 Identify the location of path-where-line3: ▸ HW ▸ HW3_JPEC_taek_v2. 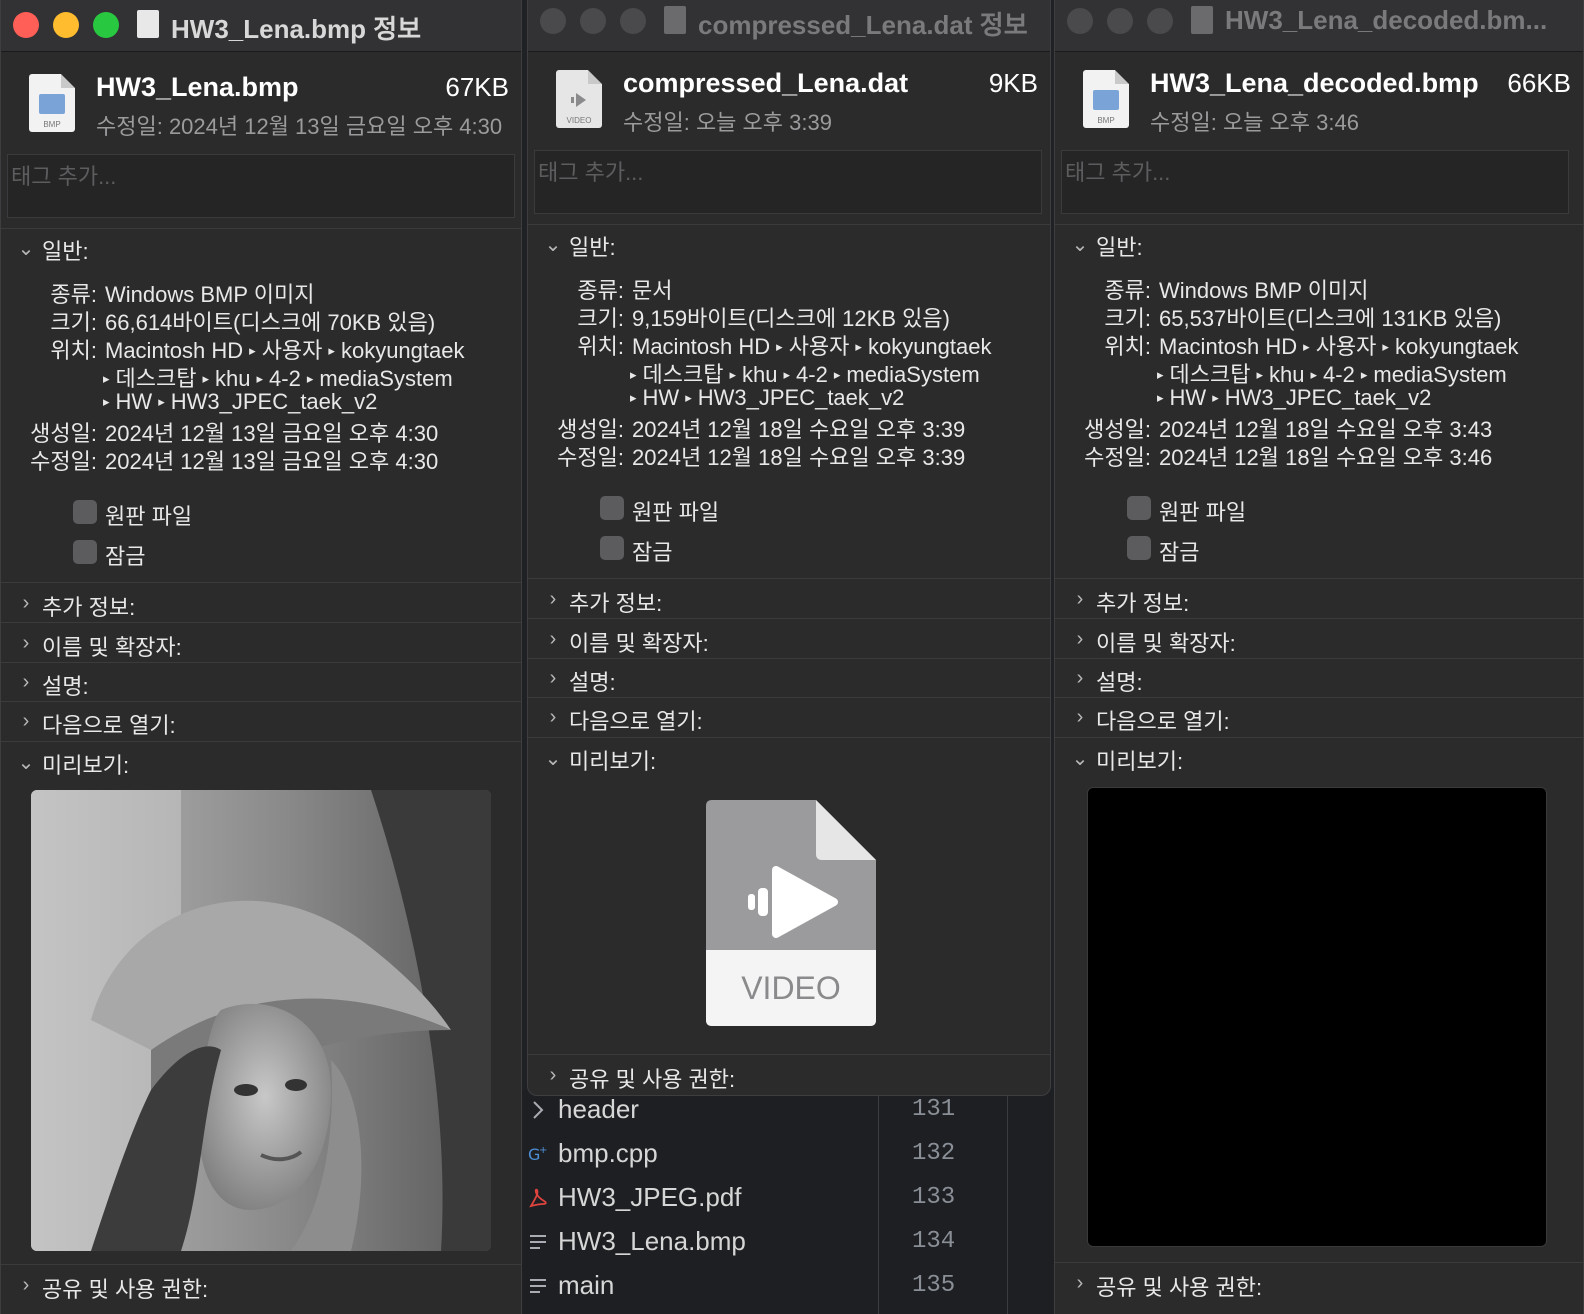
(237, 402).